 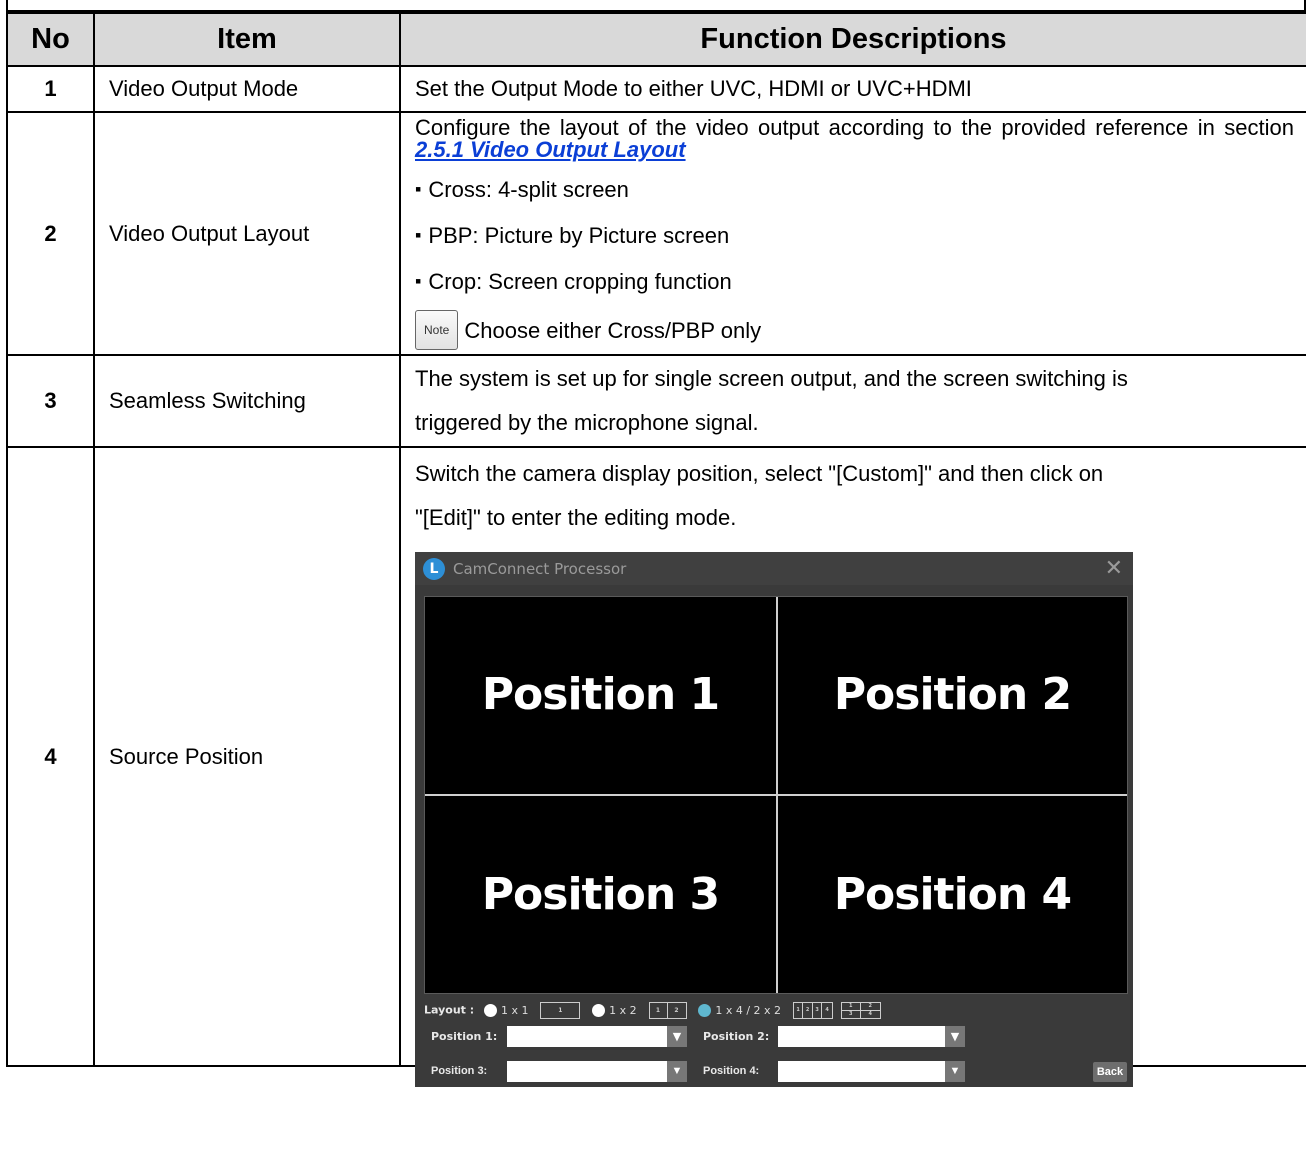 What do you see at coordinates (1110, 1072) in the screenshot?
I see `back-button: Back` at bounding box center [1110, 1072].